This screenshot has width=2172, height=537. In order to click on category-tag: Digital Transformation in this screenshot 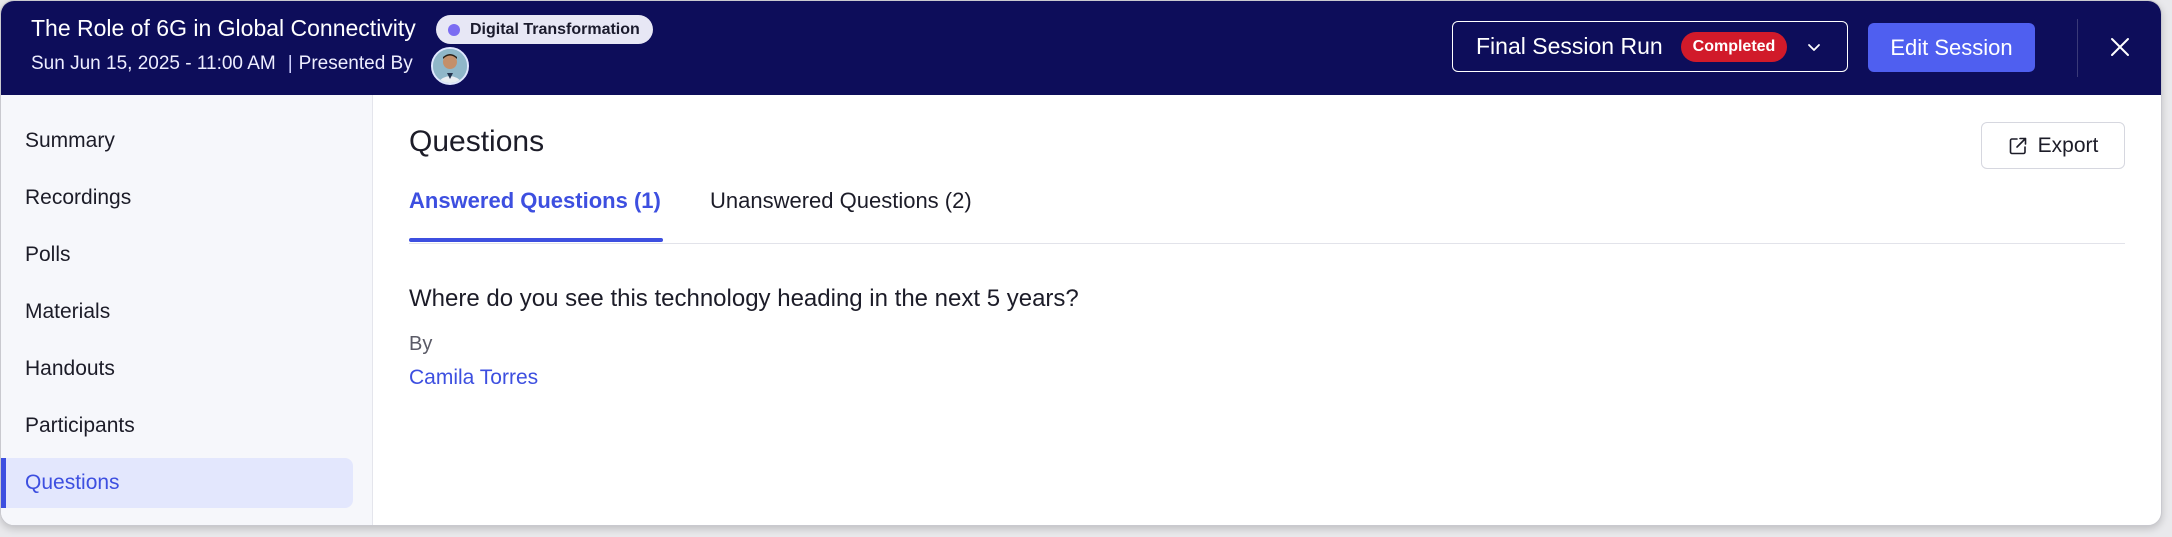, I will do `click(544, 29)`.